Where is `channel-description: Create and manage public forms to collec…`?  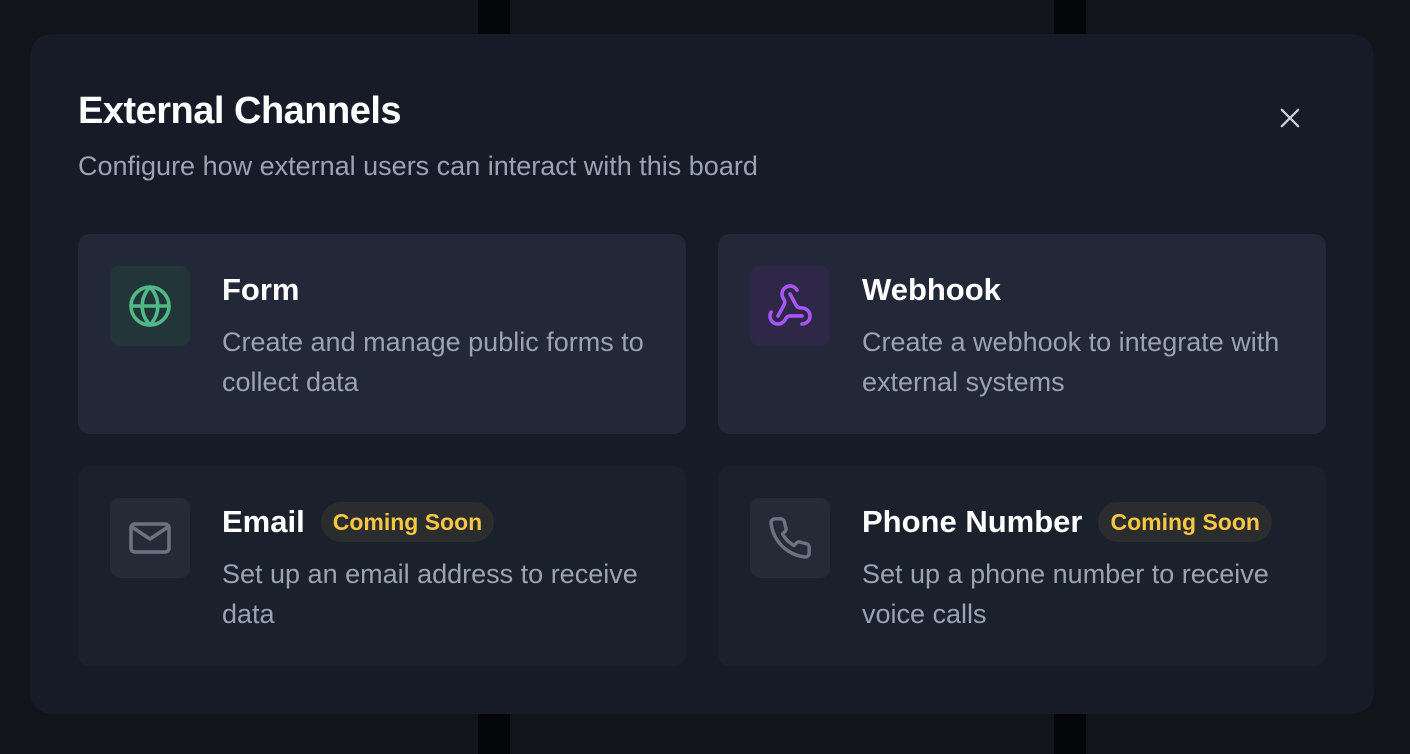
channel-description: Create and manage public forms to collec… is located at coordinates (433, 362).